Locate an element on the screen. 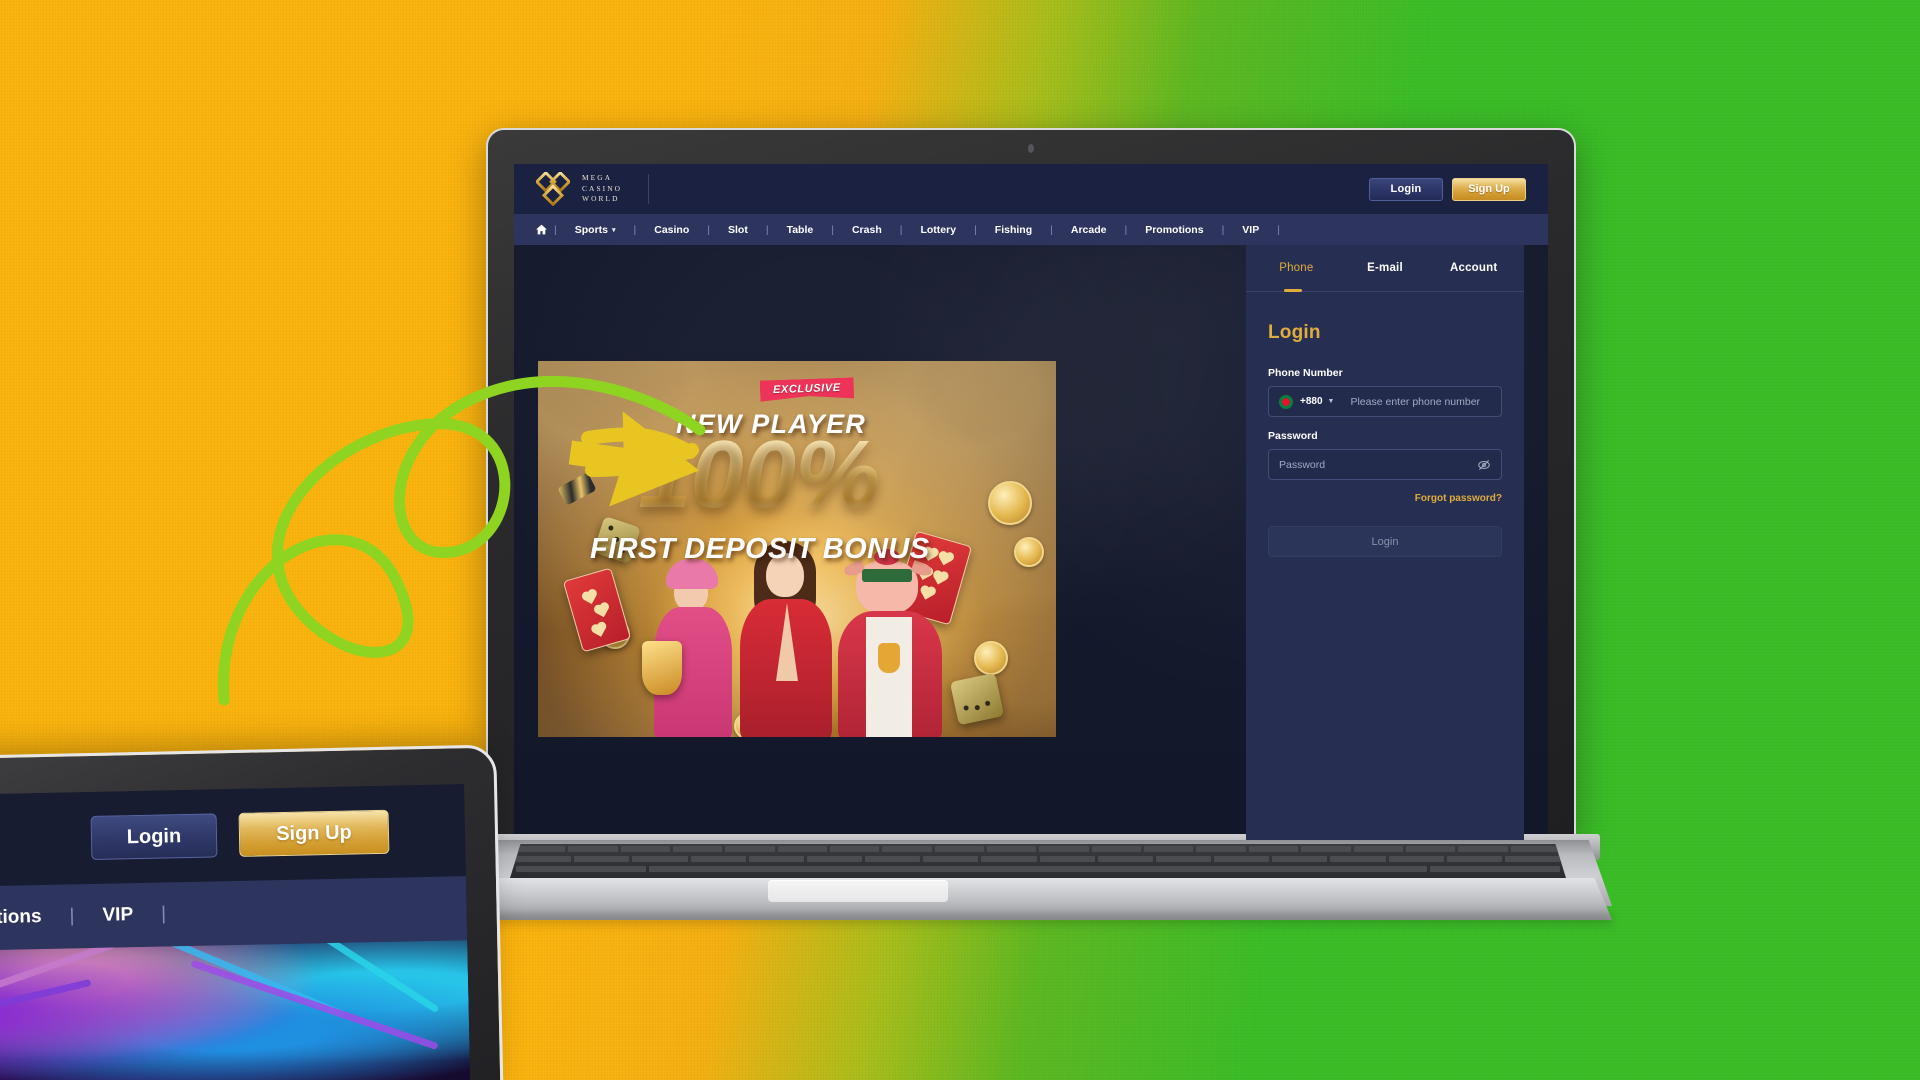 The height and width of the screenshot is (1080, 1920). nav-item-table: Table is located at coordinates (800, 230).